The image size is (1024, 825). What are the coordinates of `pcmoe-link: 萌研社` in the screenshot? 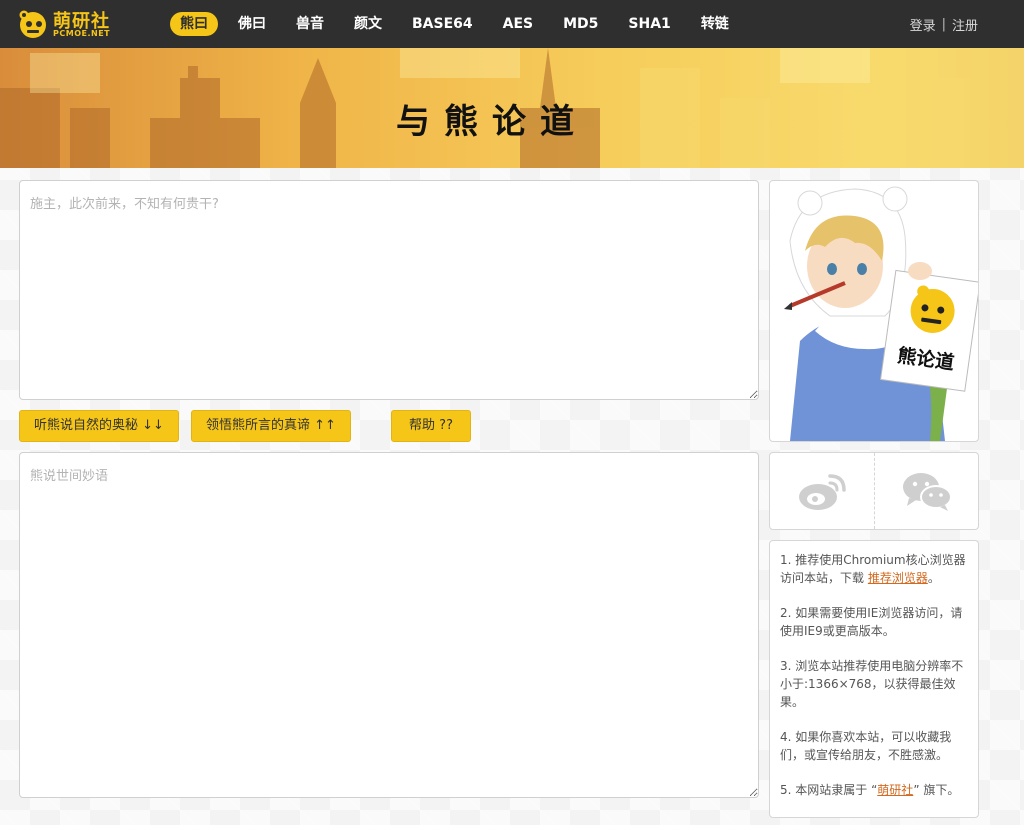 It's located at (895, 790).